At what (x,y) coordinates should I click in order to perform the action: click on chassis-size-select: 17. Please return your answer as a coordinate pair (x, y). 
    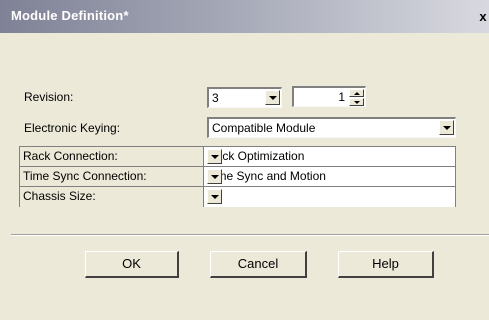
    Looking at the image, I should click on (329, 197).